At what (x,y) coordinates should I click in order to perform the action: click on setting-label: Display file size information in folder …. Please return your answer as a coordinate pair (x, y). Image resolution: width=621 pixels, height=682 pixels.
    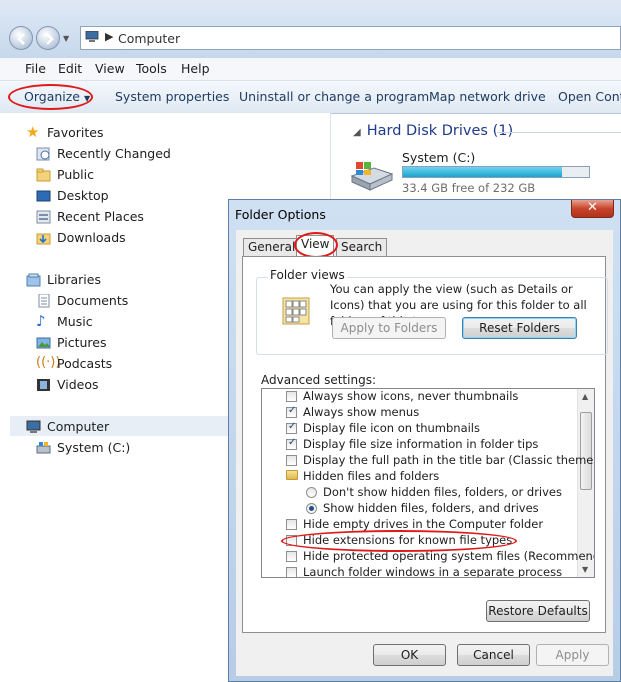
    Looking at the image, I should click on (421, 444).